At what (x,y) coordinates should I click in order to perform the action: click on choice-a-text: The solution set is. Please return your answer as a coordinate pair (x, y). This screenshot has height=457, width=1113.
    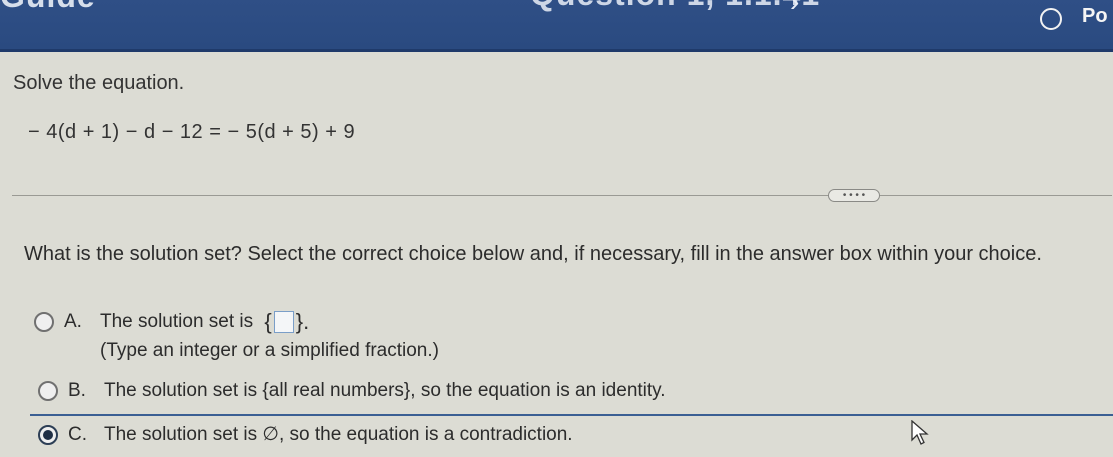
    Looking at the image, I should click on (177, 321).